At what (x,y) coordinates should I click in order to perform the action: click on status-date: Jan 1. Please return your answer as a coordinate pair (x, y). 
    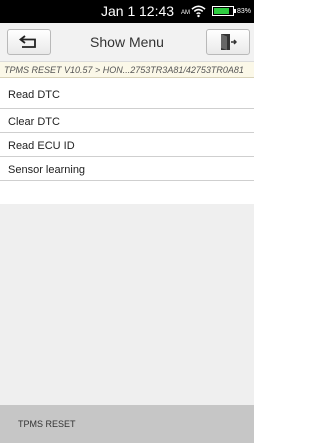
    Looking at the image, I should click on (118, 11).